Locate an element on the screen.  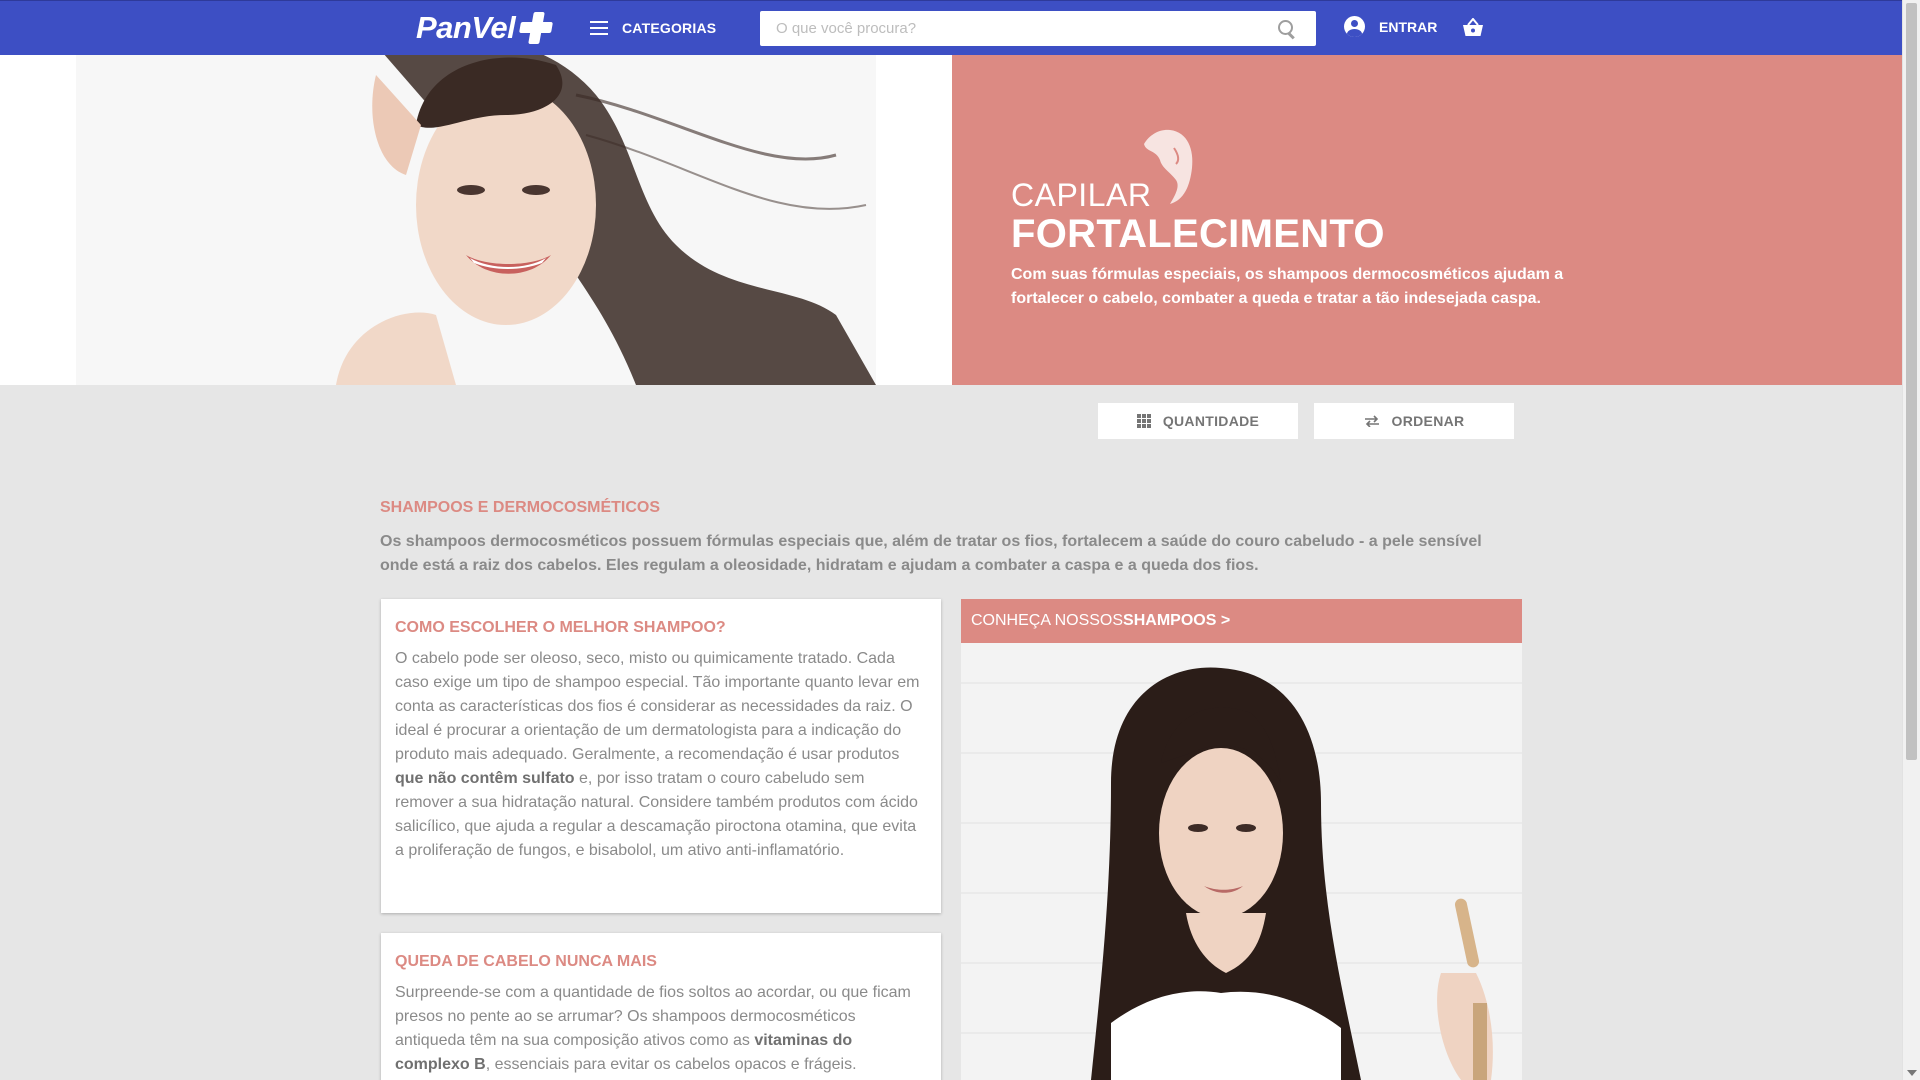
search-box is located at coordinates (1038, 28).